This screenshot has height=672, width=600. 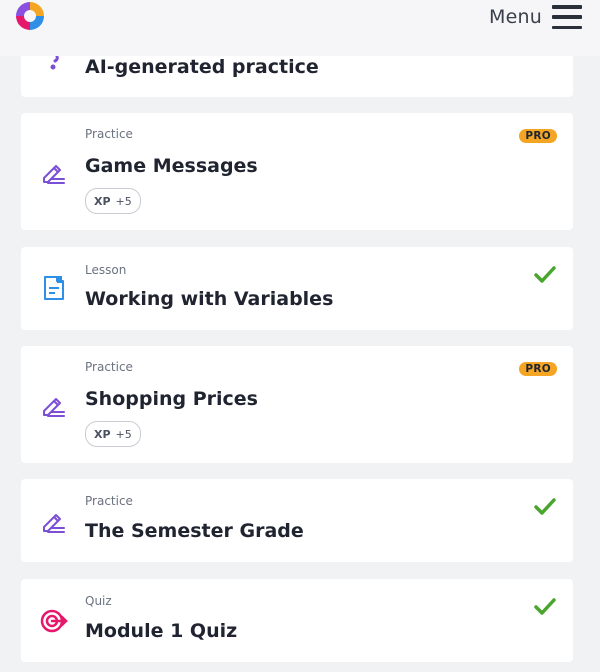 What do you see at coordinates (54, 66) in the screenshot?
I see `ai-practice-icon` at bounding box center [54, 66].